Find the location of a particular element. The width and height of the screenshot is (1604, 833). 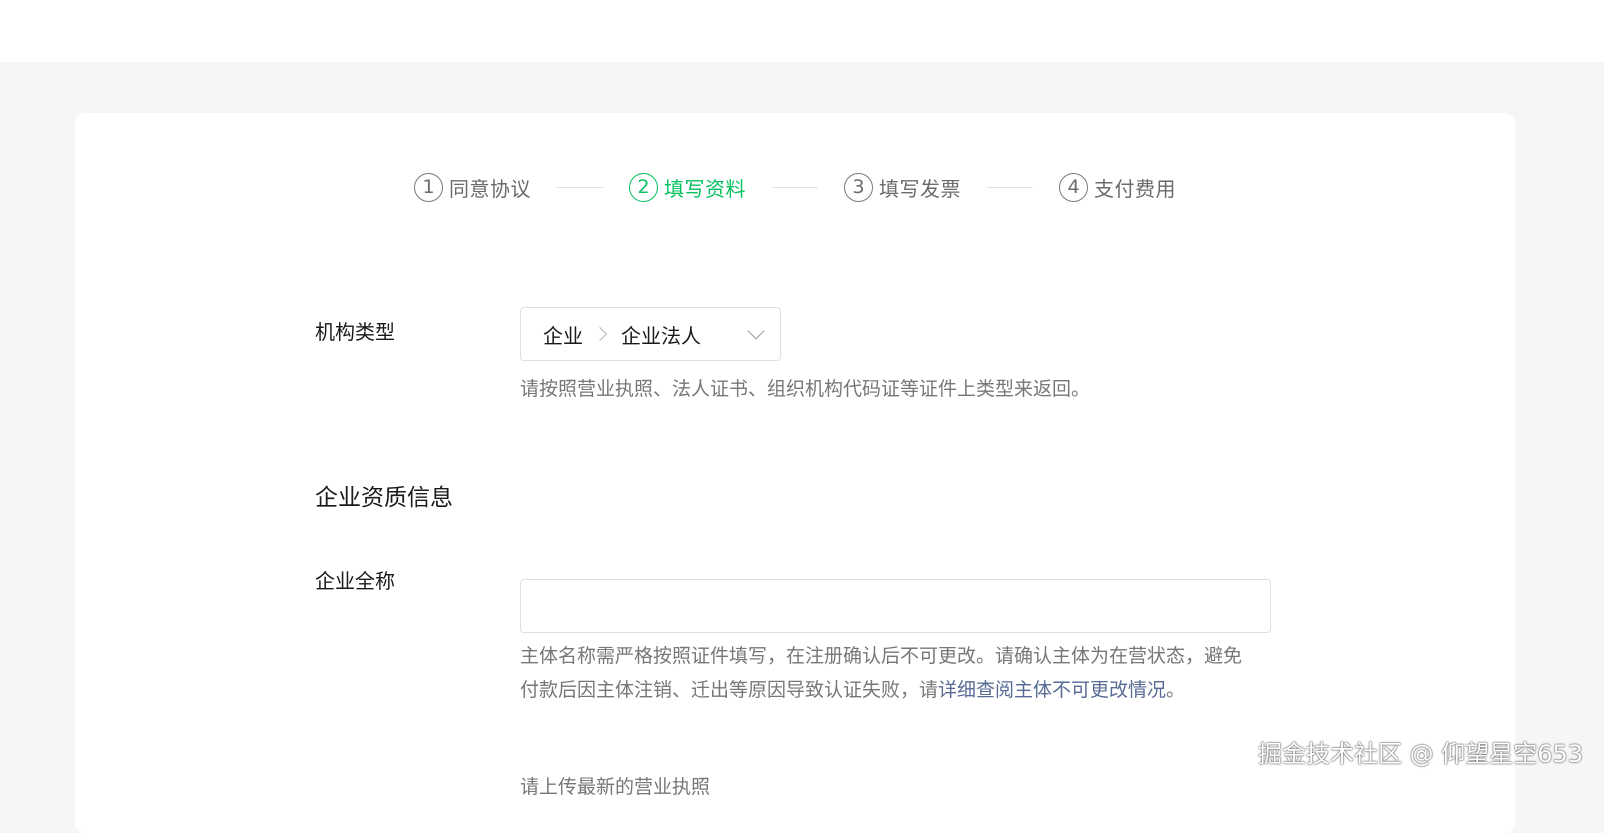

company-name-input is located at coordinates (895, 606).